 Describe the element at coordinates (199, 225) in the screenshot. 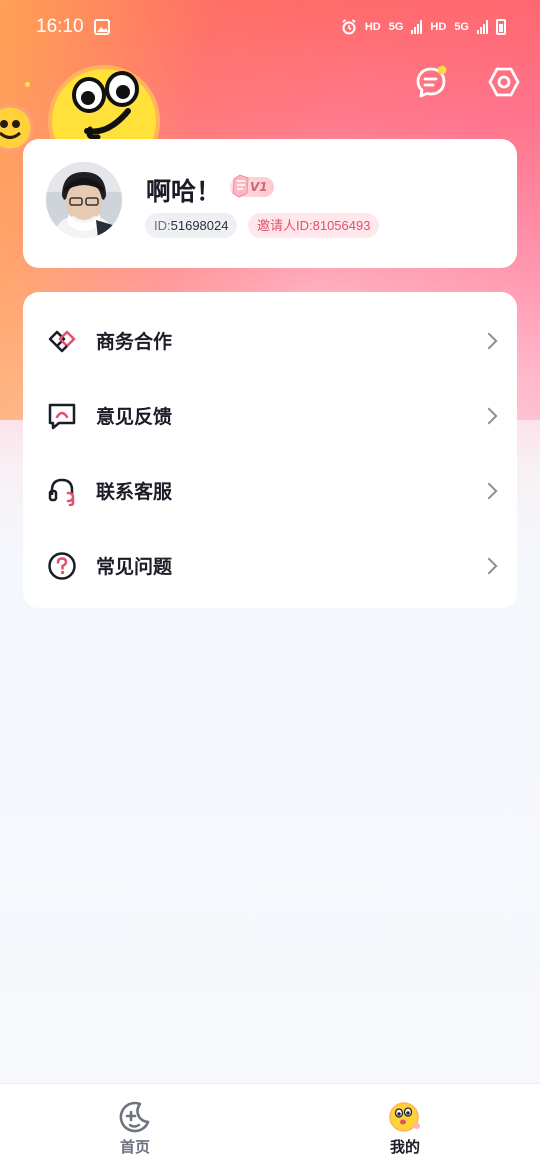

I see `user-id-value: 51698024` at that location.